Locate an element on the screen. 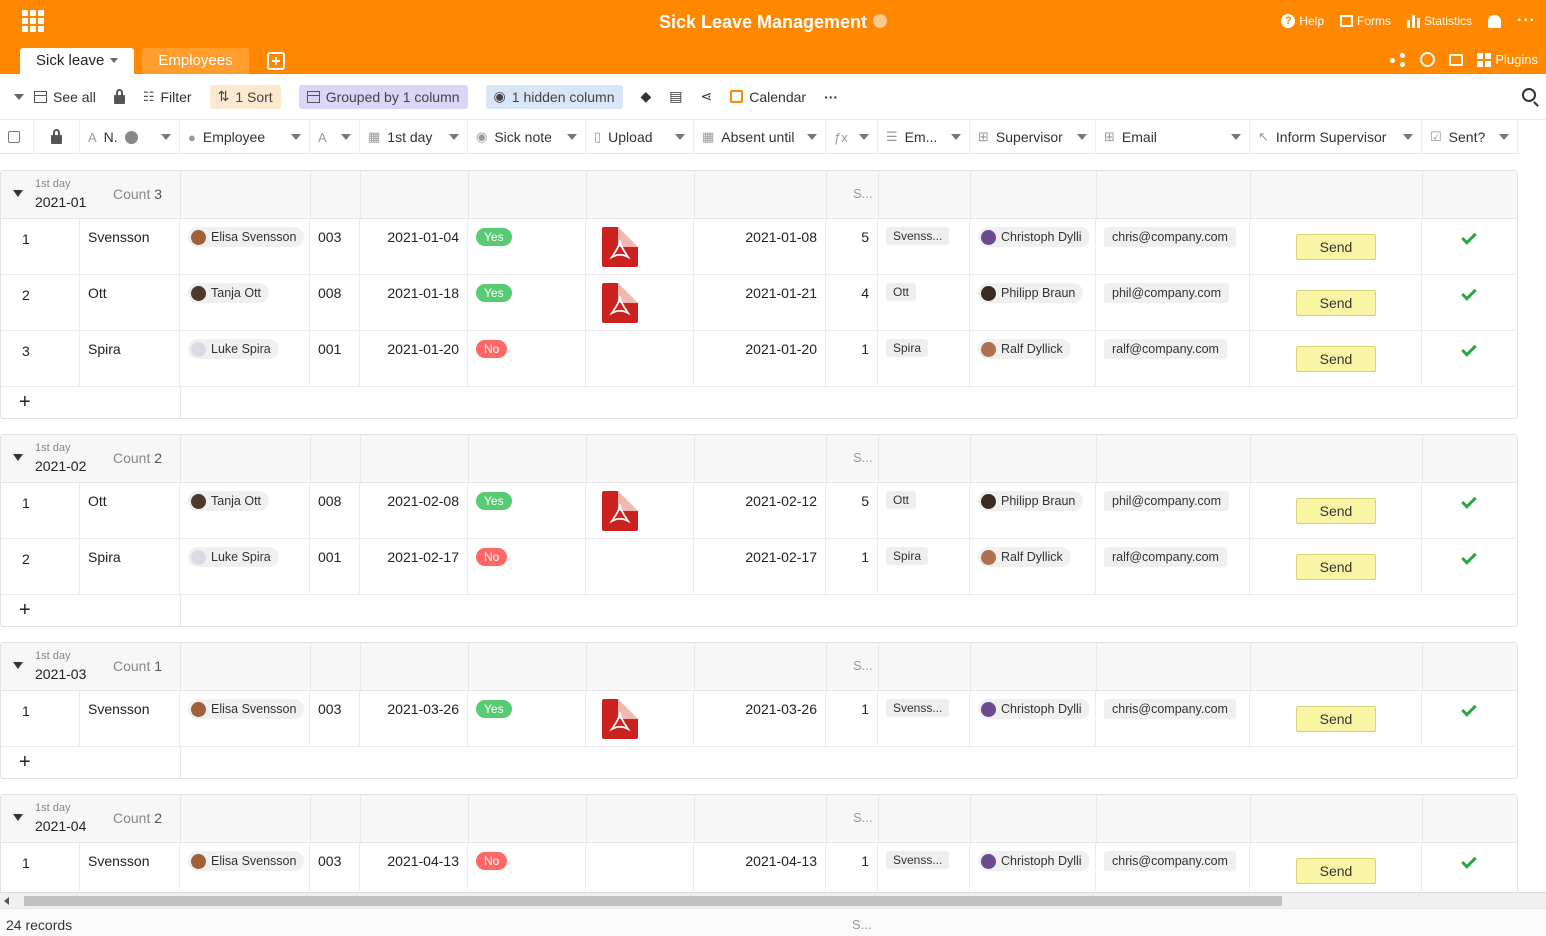 This screenshot has height=936, width=1546. history-icon is located at coordinates (1428, 59).